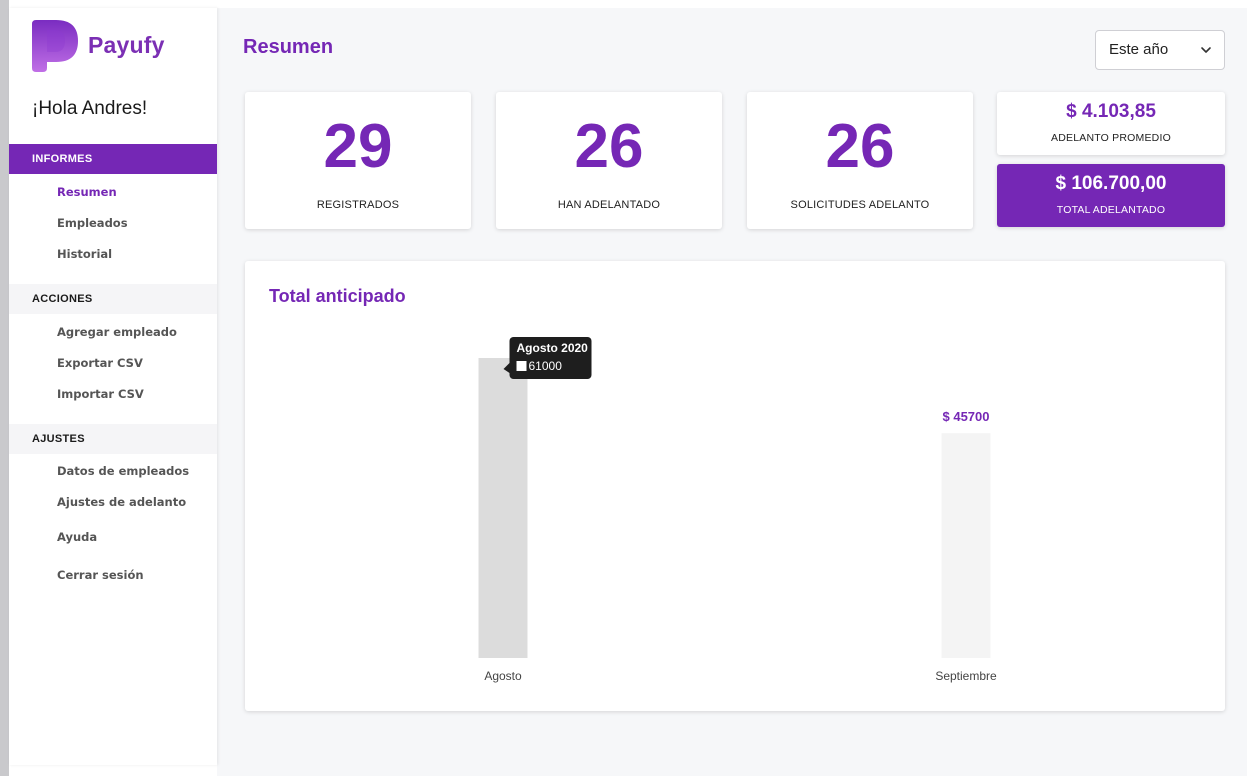 The image size is (1247, 776). What do you see at coordinates (92, 223) in the screenshot?
I see `nav-item-empleados: Empleados` at bounding box center [92, 223].